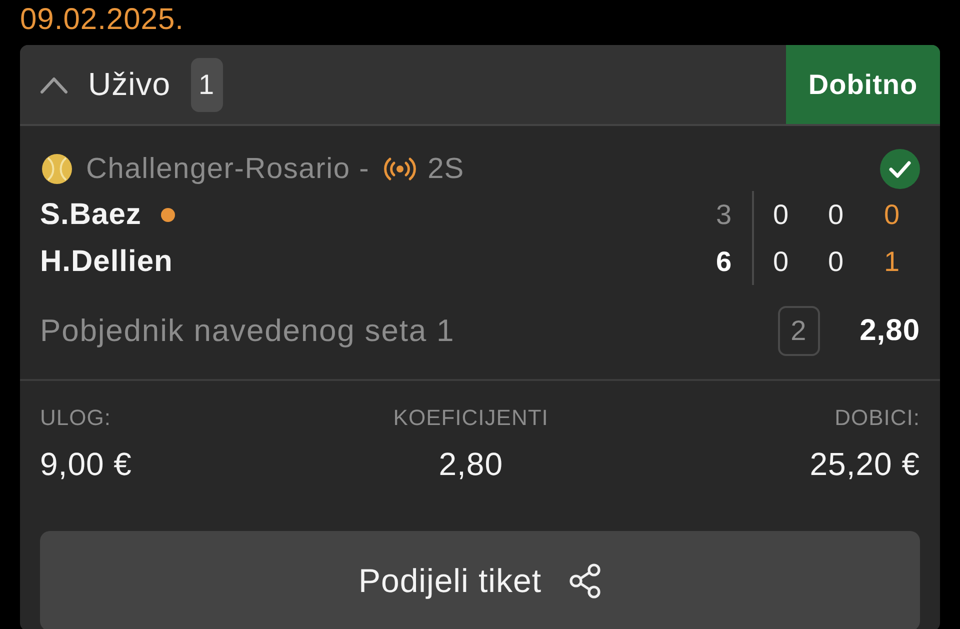 The image size is (960, 629). What do you see at coordinates (892, 262) in the screenshot?
I see `score-value: 1` at bounding box center [892, 262].